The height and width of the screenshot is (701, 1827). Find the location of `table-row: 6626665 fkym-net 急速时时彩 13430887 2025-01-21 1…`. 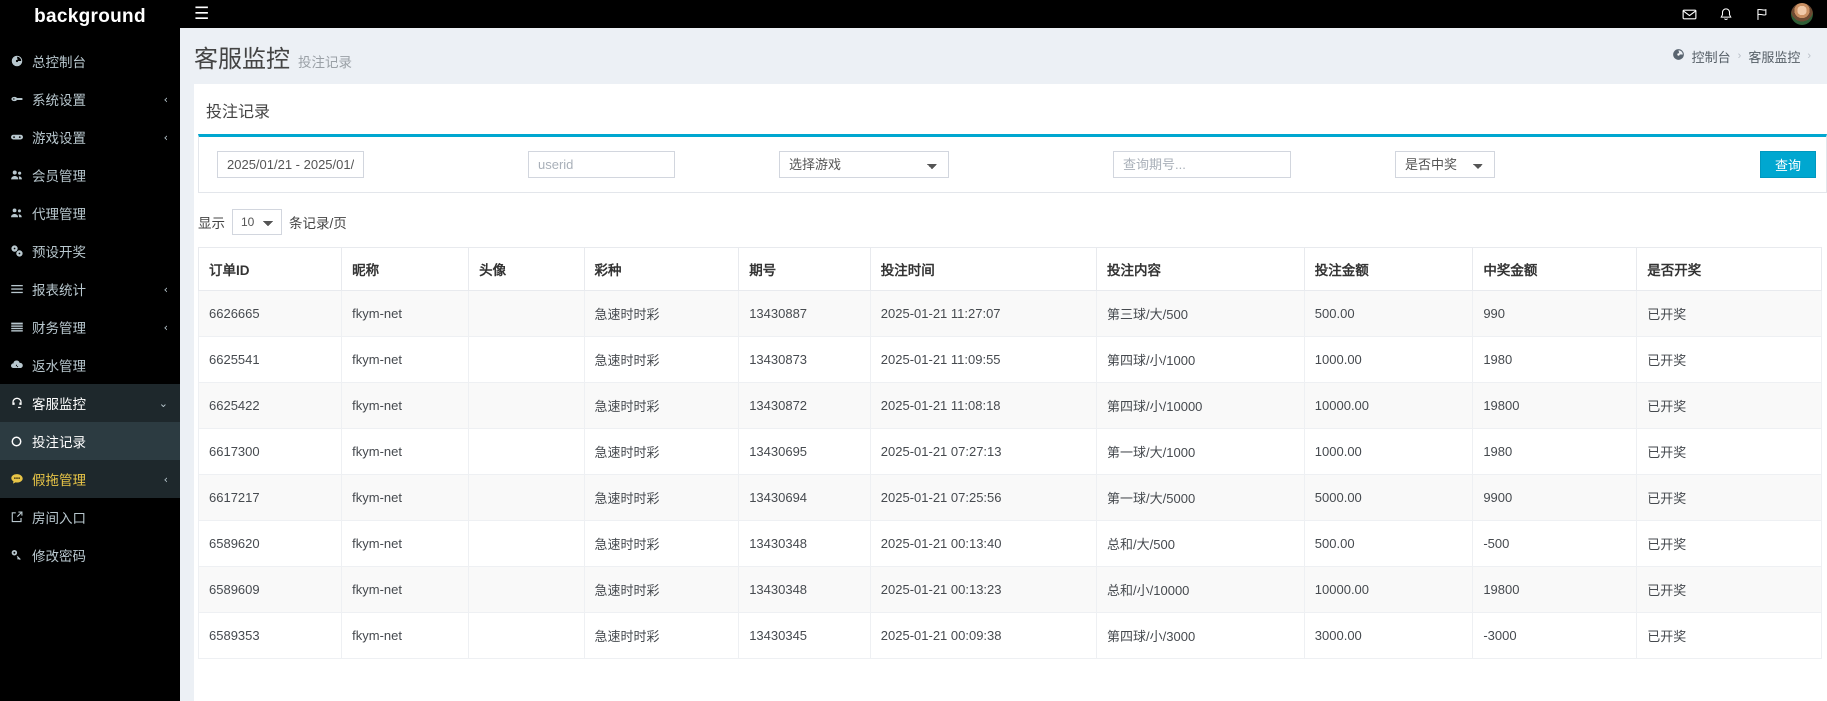

table-row: 6626665 fkym-net 急速时时彩 13430887 2025-01-21 1… is located at coordinates (1010, 313).